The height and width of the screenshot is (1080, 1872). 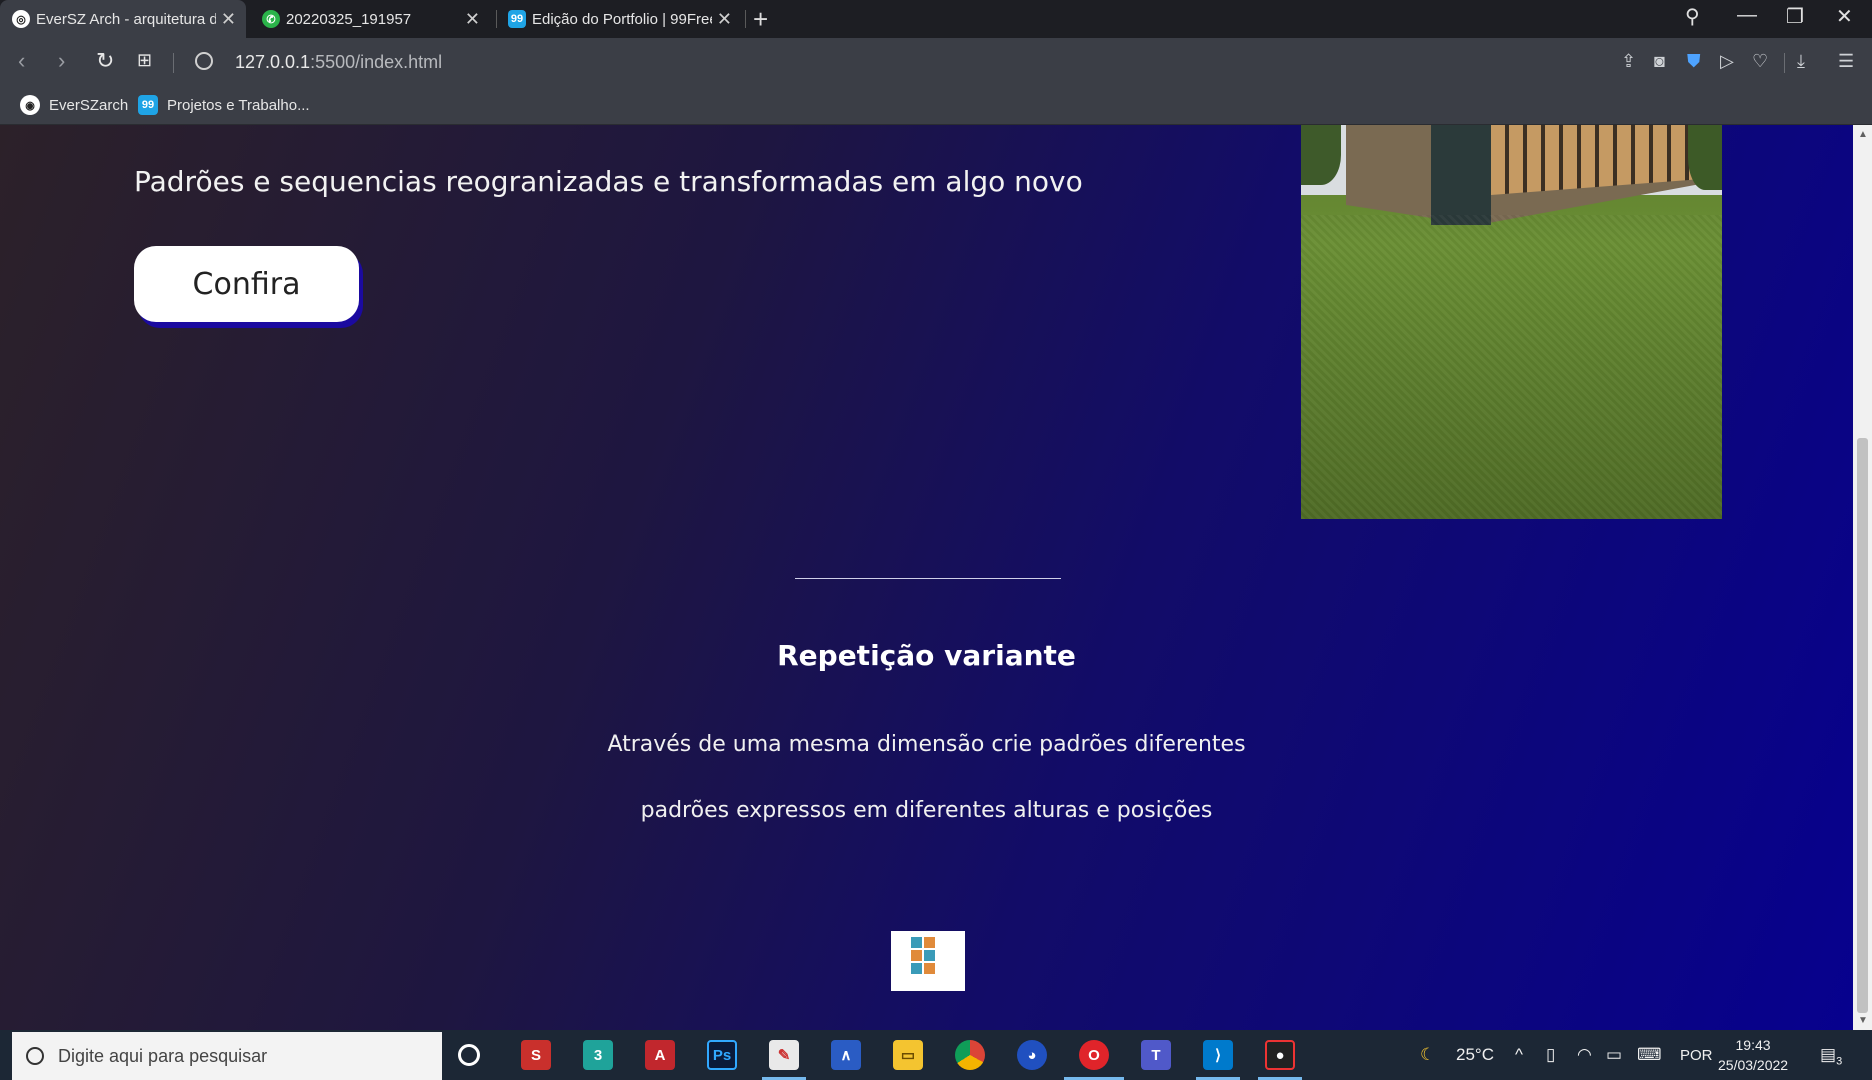 I want to click on taskbar-search: Digite aqui para pesquisar, so click(x=227, y=1056).